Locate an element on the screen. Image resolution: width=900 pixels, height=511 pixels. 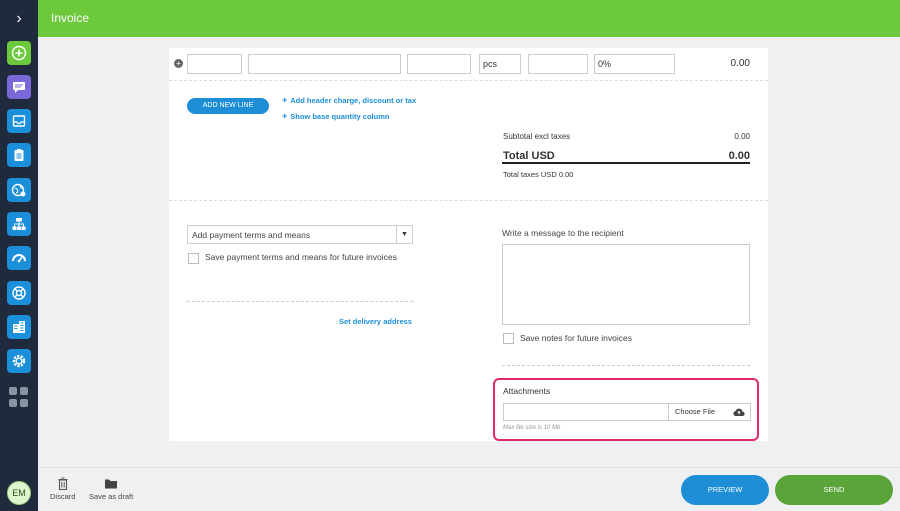
send-button: SEND is located at coordinates (834, 490).